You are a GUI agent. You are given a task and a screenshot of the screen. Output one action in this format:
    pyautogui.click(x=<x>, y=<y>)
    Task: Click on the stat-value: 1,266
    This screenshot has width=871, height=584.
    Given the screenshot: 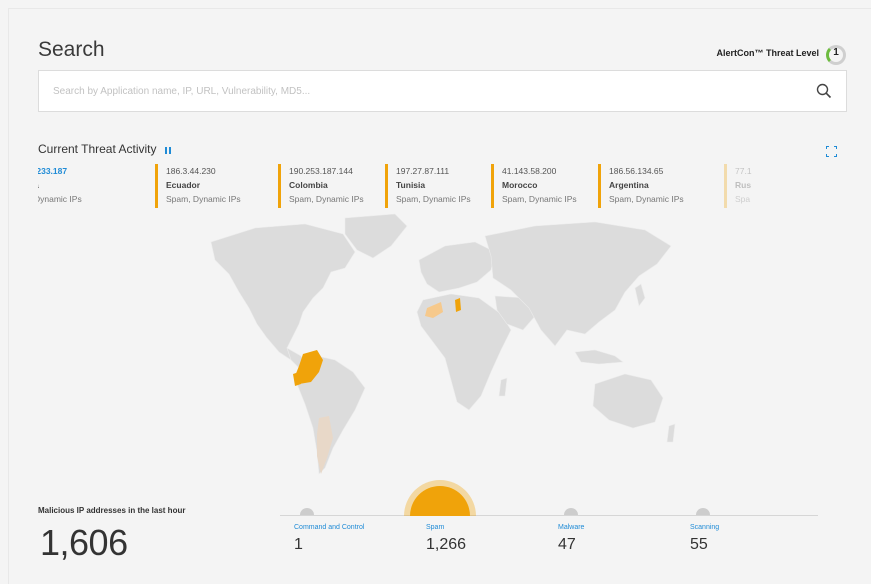 What is the action you would take?
    pyautogui.click(x=446, y=544)
    